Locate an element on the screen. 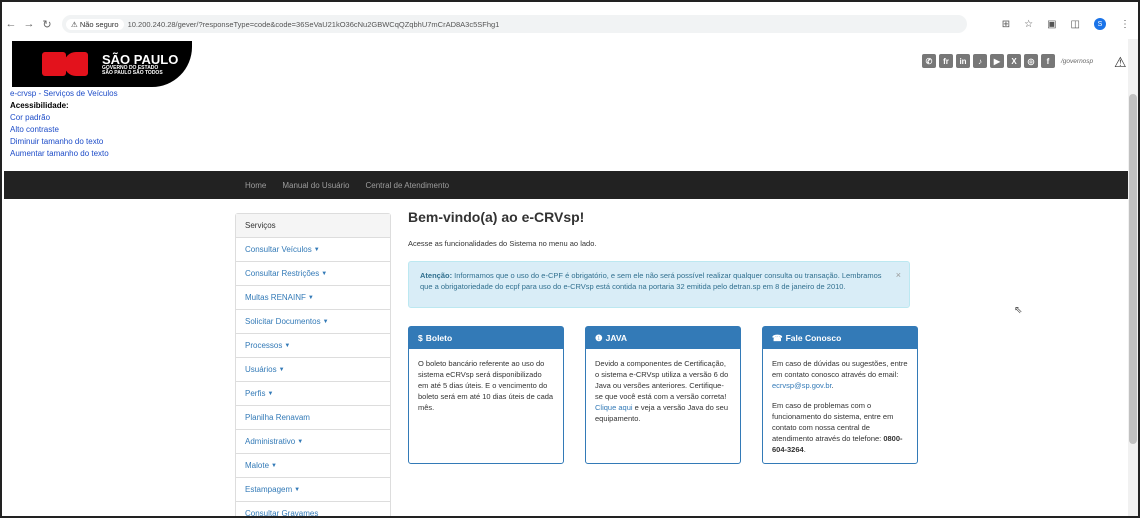 This screenshot has width=1140, height=518. sidebar-item-processes: Processos ▼ is located at coordinates (313, 346).